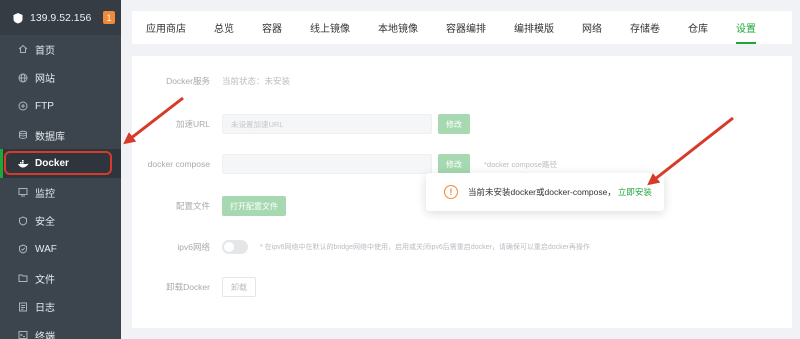 The width and height of the screenshot is (800, 339). I want to click on sidebar-item-label: FTP, so click(44, 106).